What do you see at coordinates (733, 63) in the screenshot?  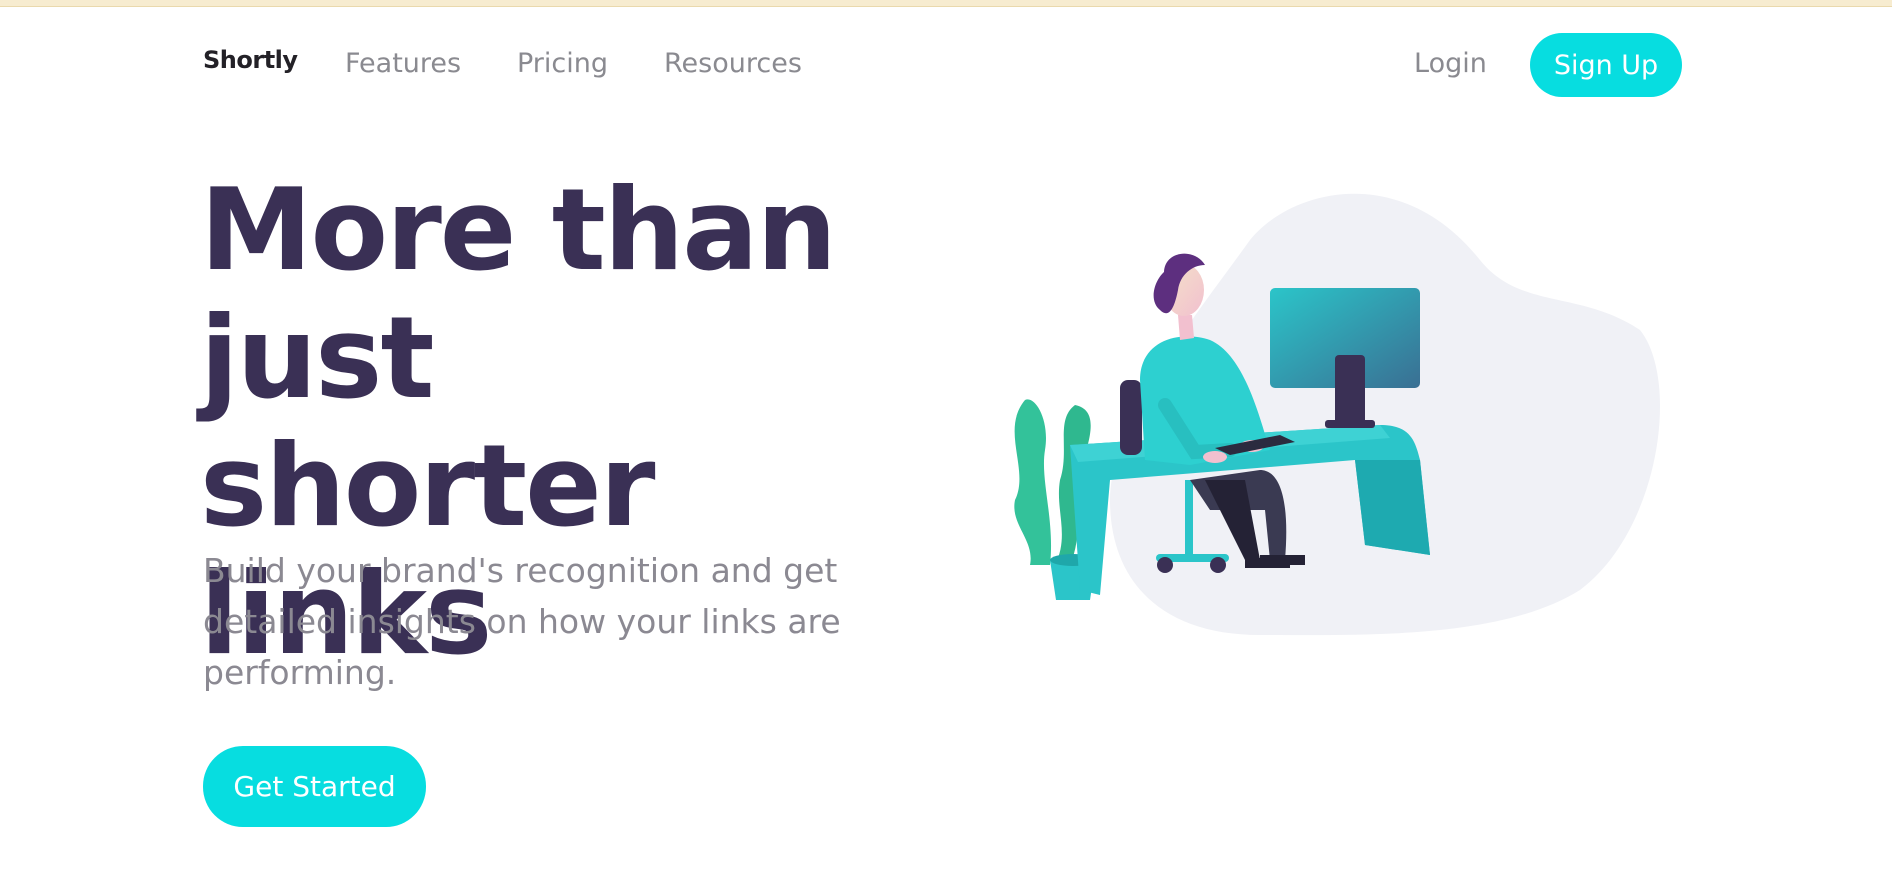 I see `nav-link-resources: Resources` at bounding box center [733, 63].